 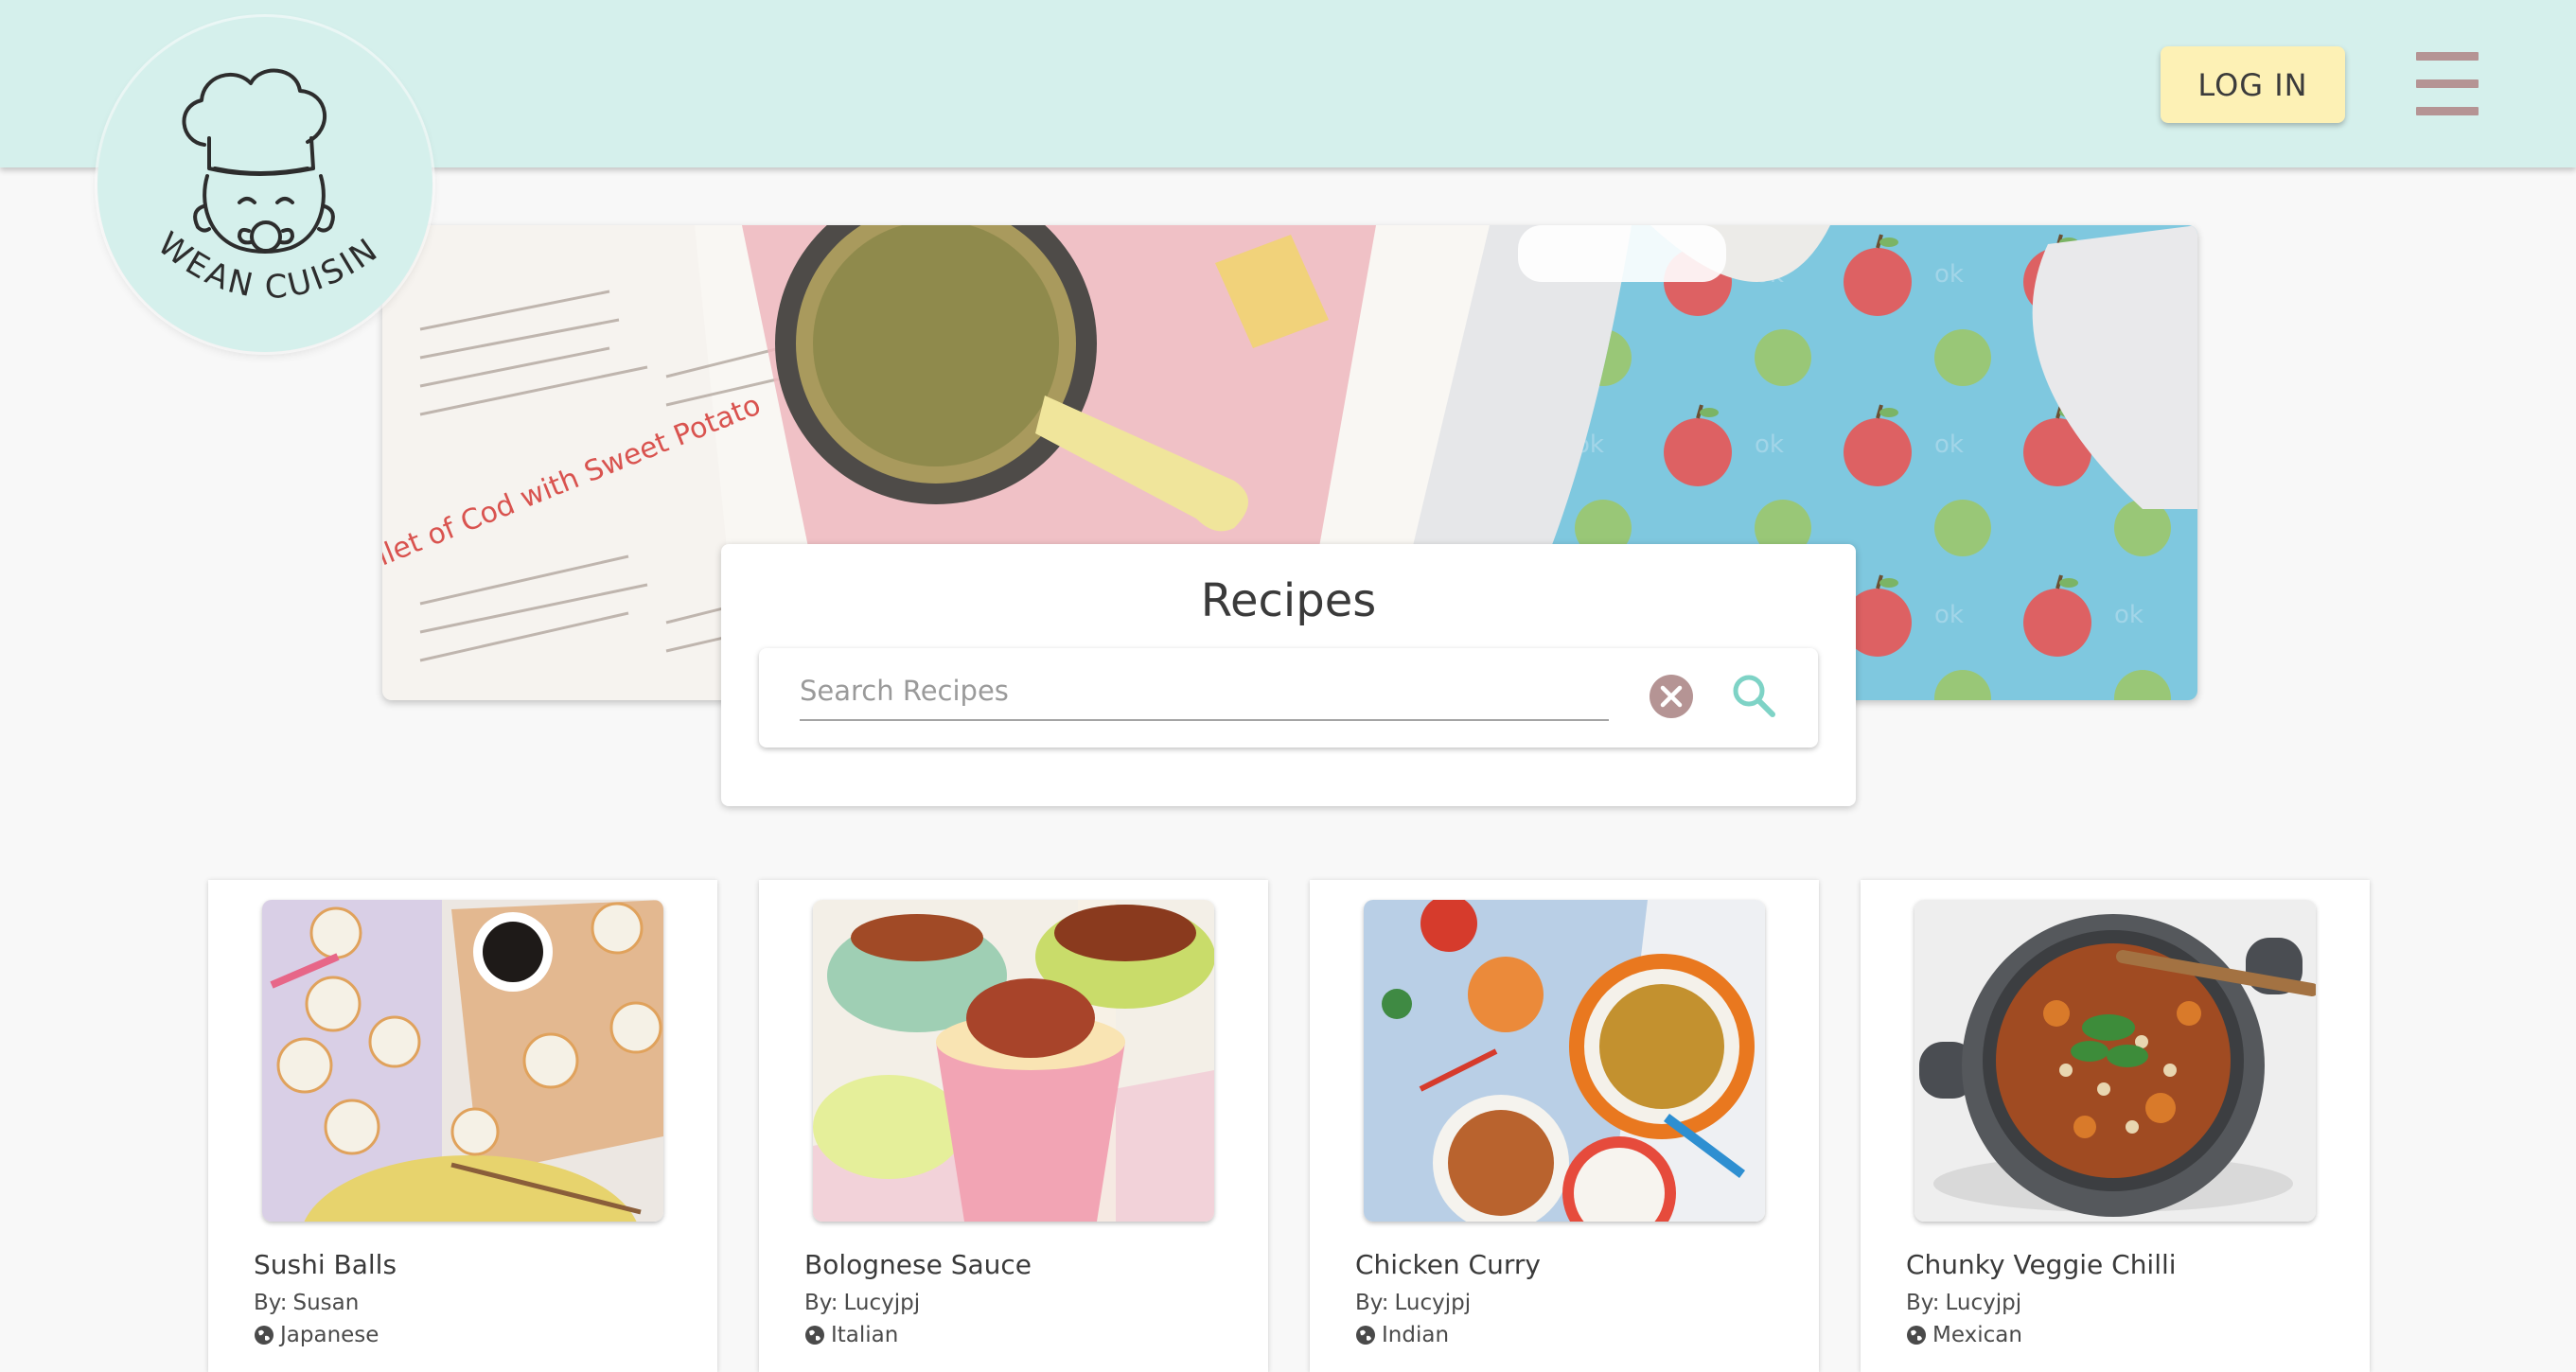 I want to click on cuisine-label: Japanese, so click(x=329, y=1335).